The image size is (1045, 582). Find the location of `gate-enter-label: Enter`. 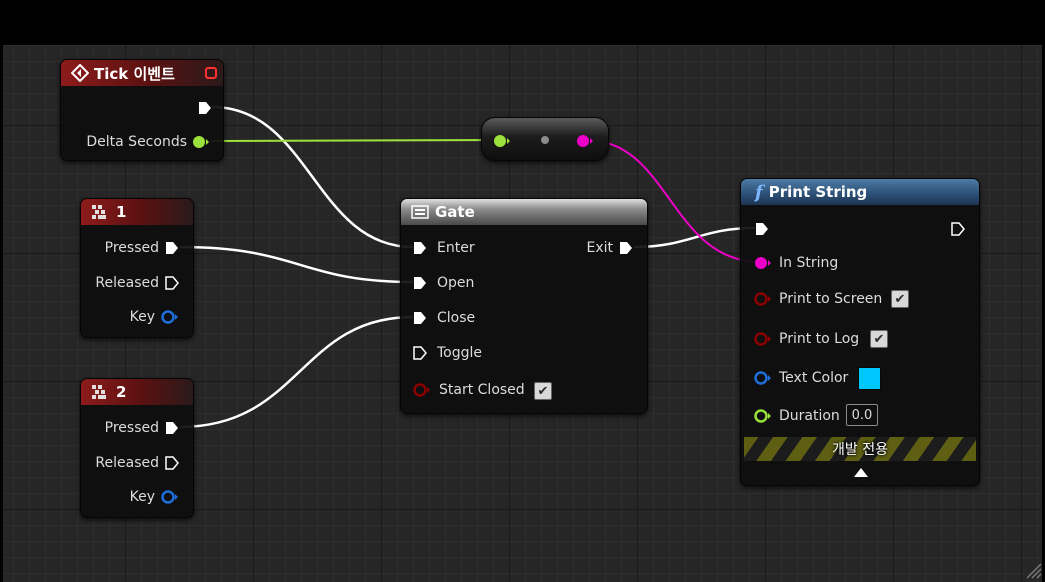

gate-enter-label: Enter is located at coordinates (456, 248).